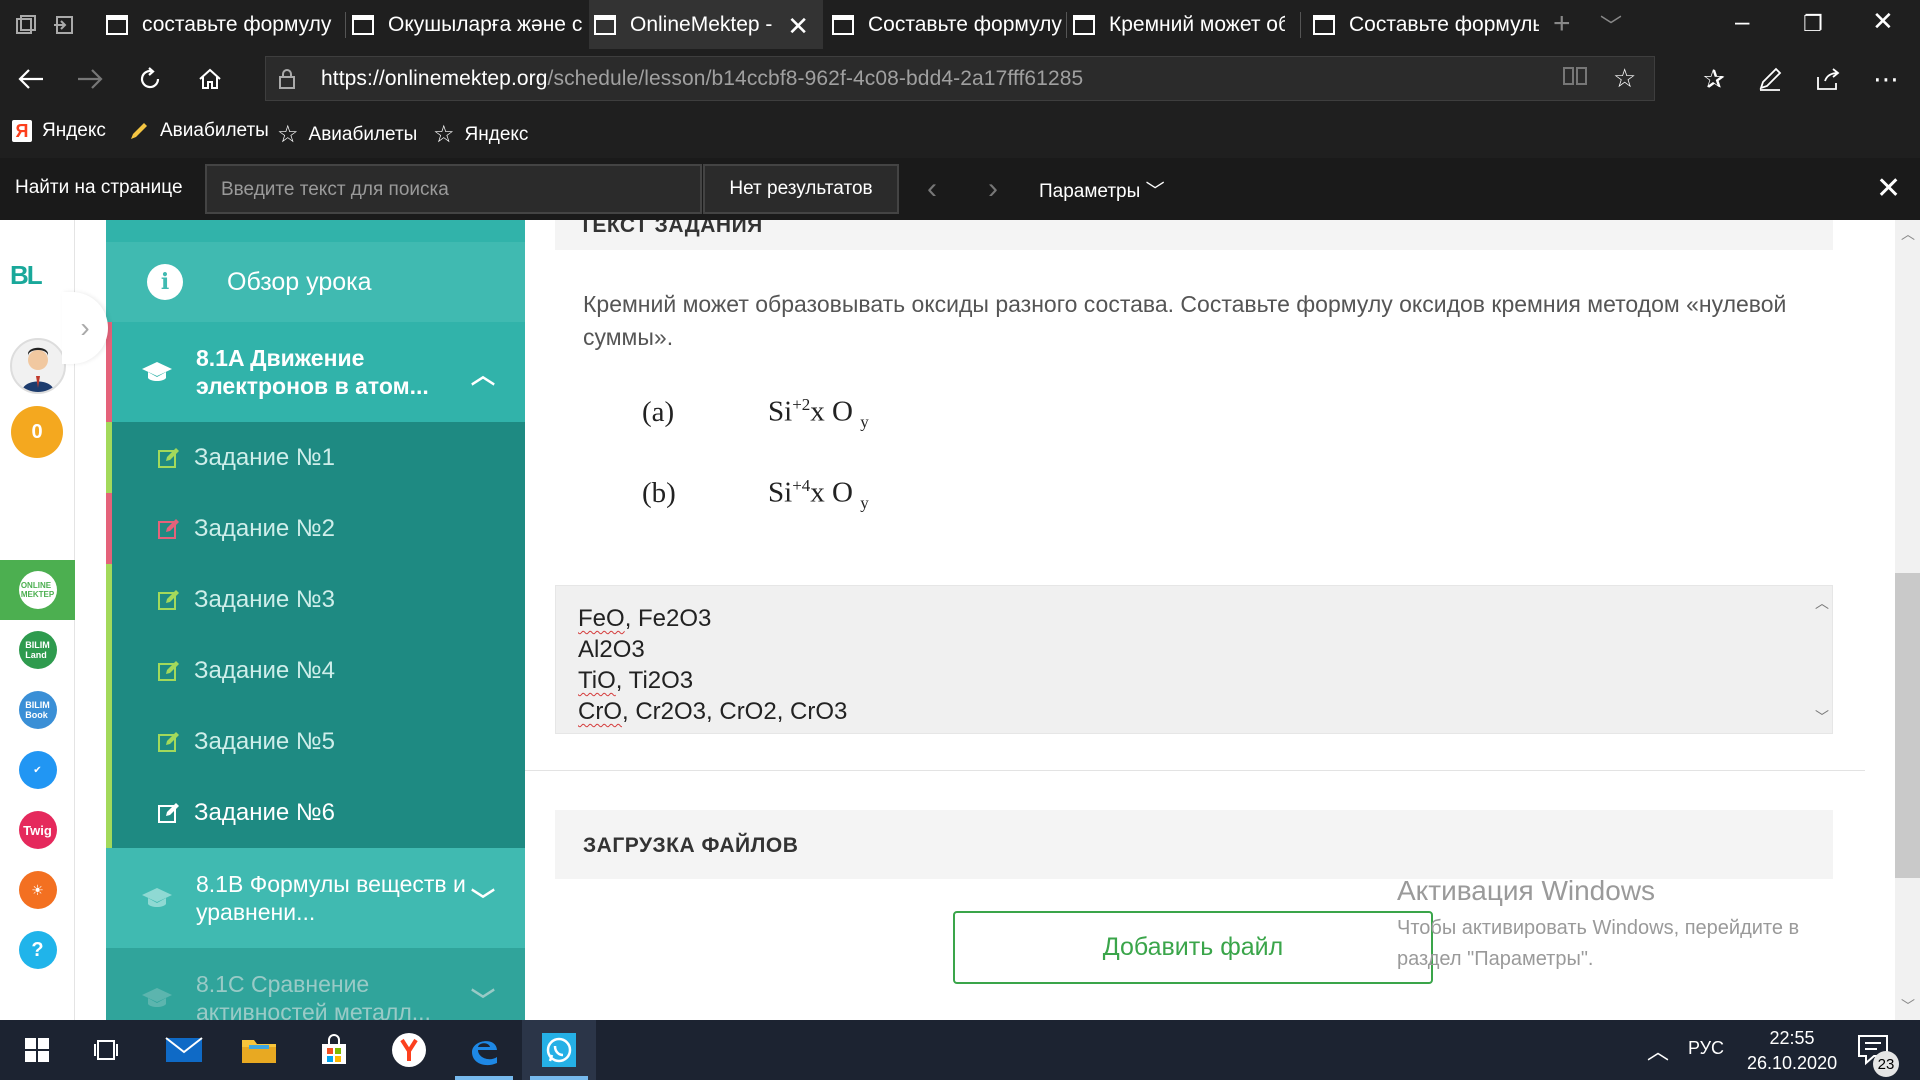  Describe the element at coordinates (37, 950) in the screenshot. I see `rail-app-help: ?` at that location.